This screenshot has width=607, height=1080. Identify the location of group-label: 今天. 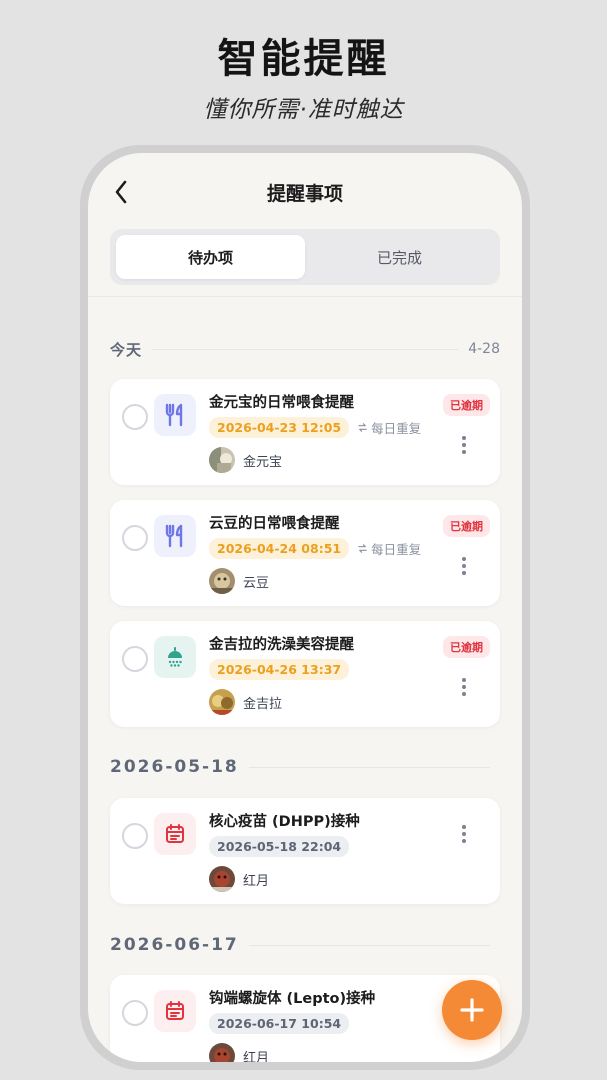
(126, 349).